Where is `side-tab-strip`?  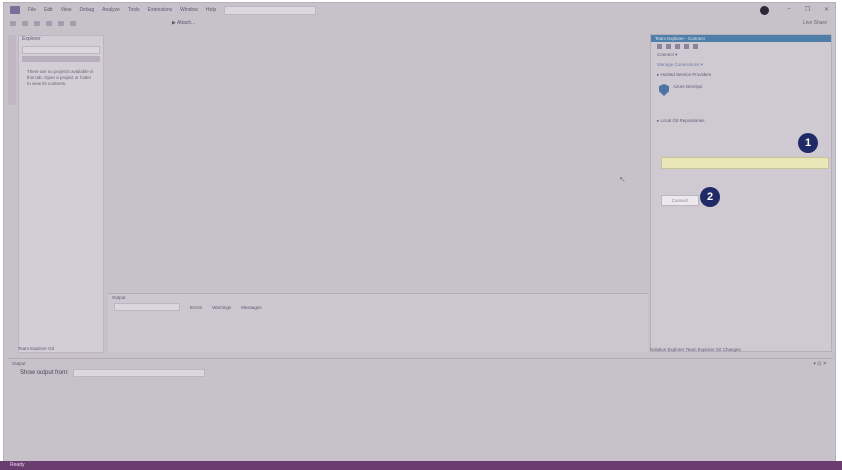 side-tab-strip is located at coordinates (12, 70).